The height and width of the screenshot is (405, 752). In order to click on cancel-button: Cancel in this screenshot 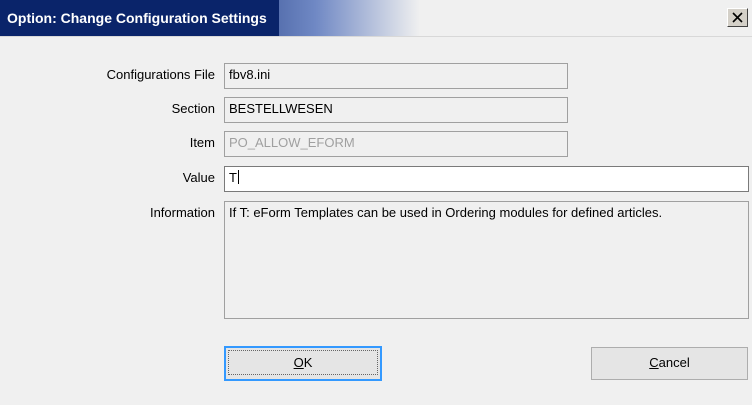, I will do `click(669, 363)`.